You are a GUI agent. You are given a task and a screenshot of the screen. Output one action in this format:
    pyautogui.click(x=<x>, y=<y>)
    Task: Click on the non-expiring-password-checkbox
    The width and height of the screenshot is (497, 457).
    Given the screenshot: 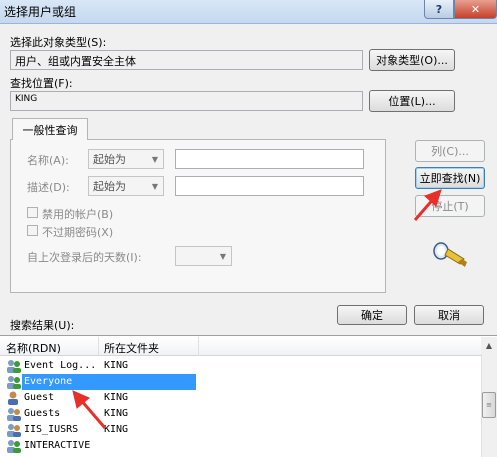 What is the action you would take?
    pyautogui.click(x=32, y=230)
    